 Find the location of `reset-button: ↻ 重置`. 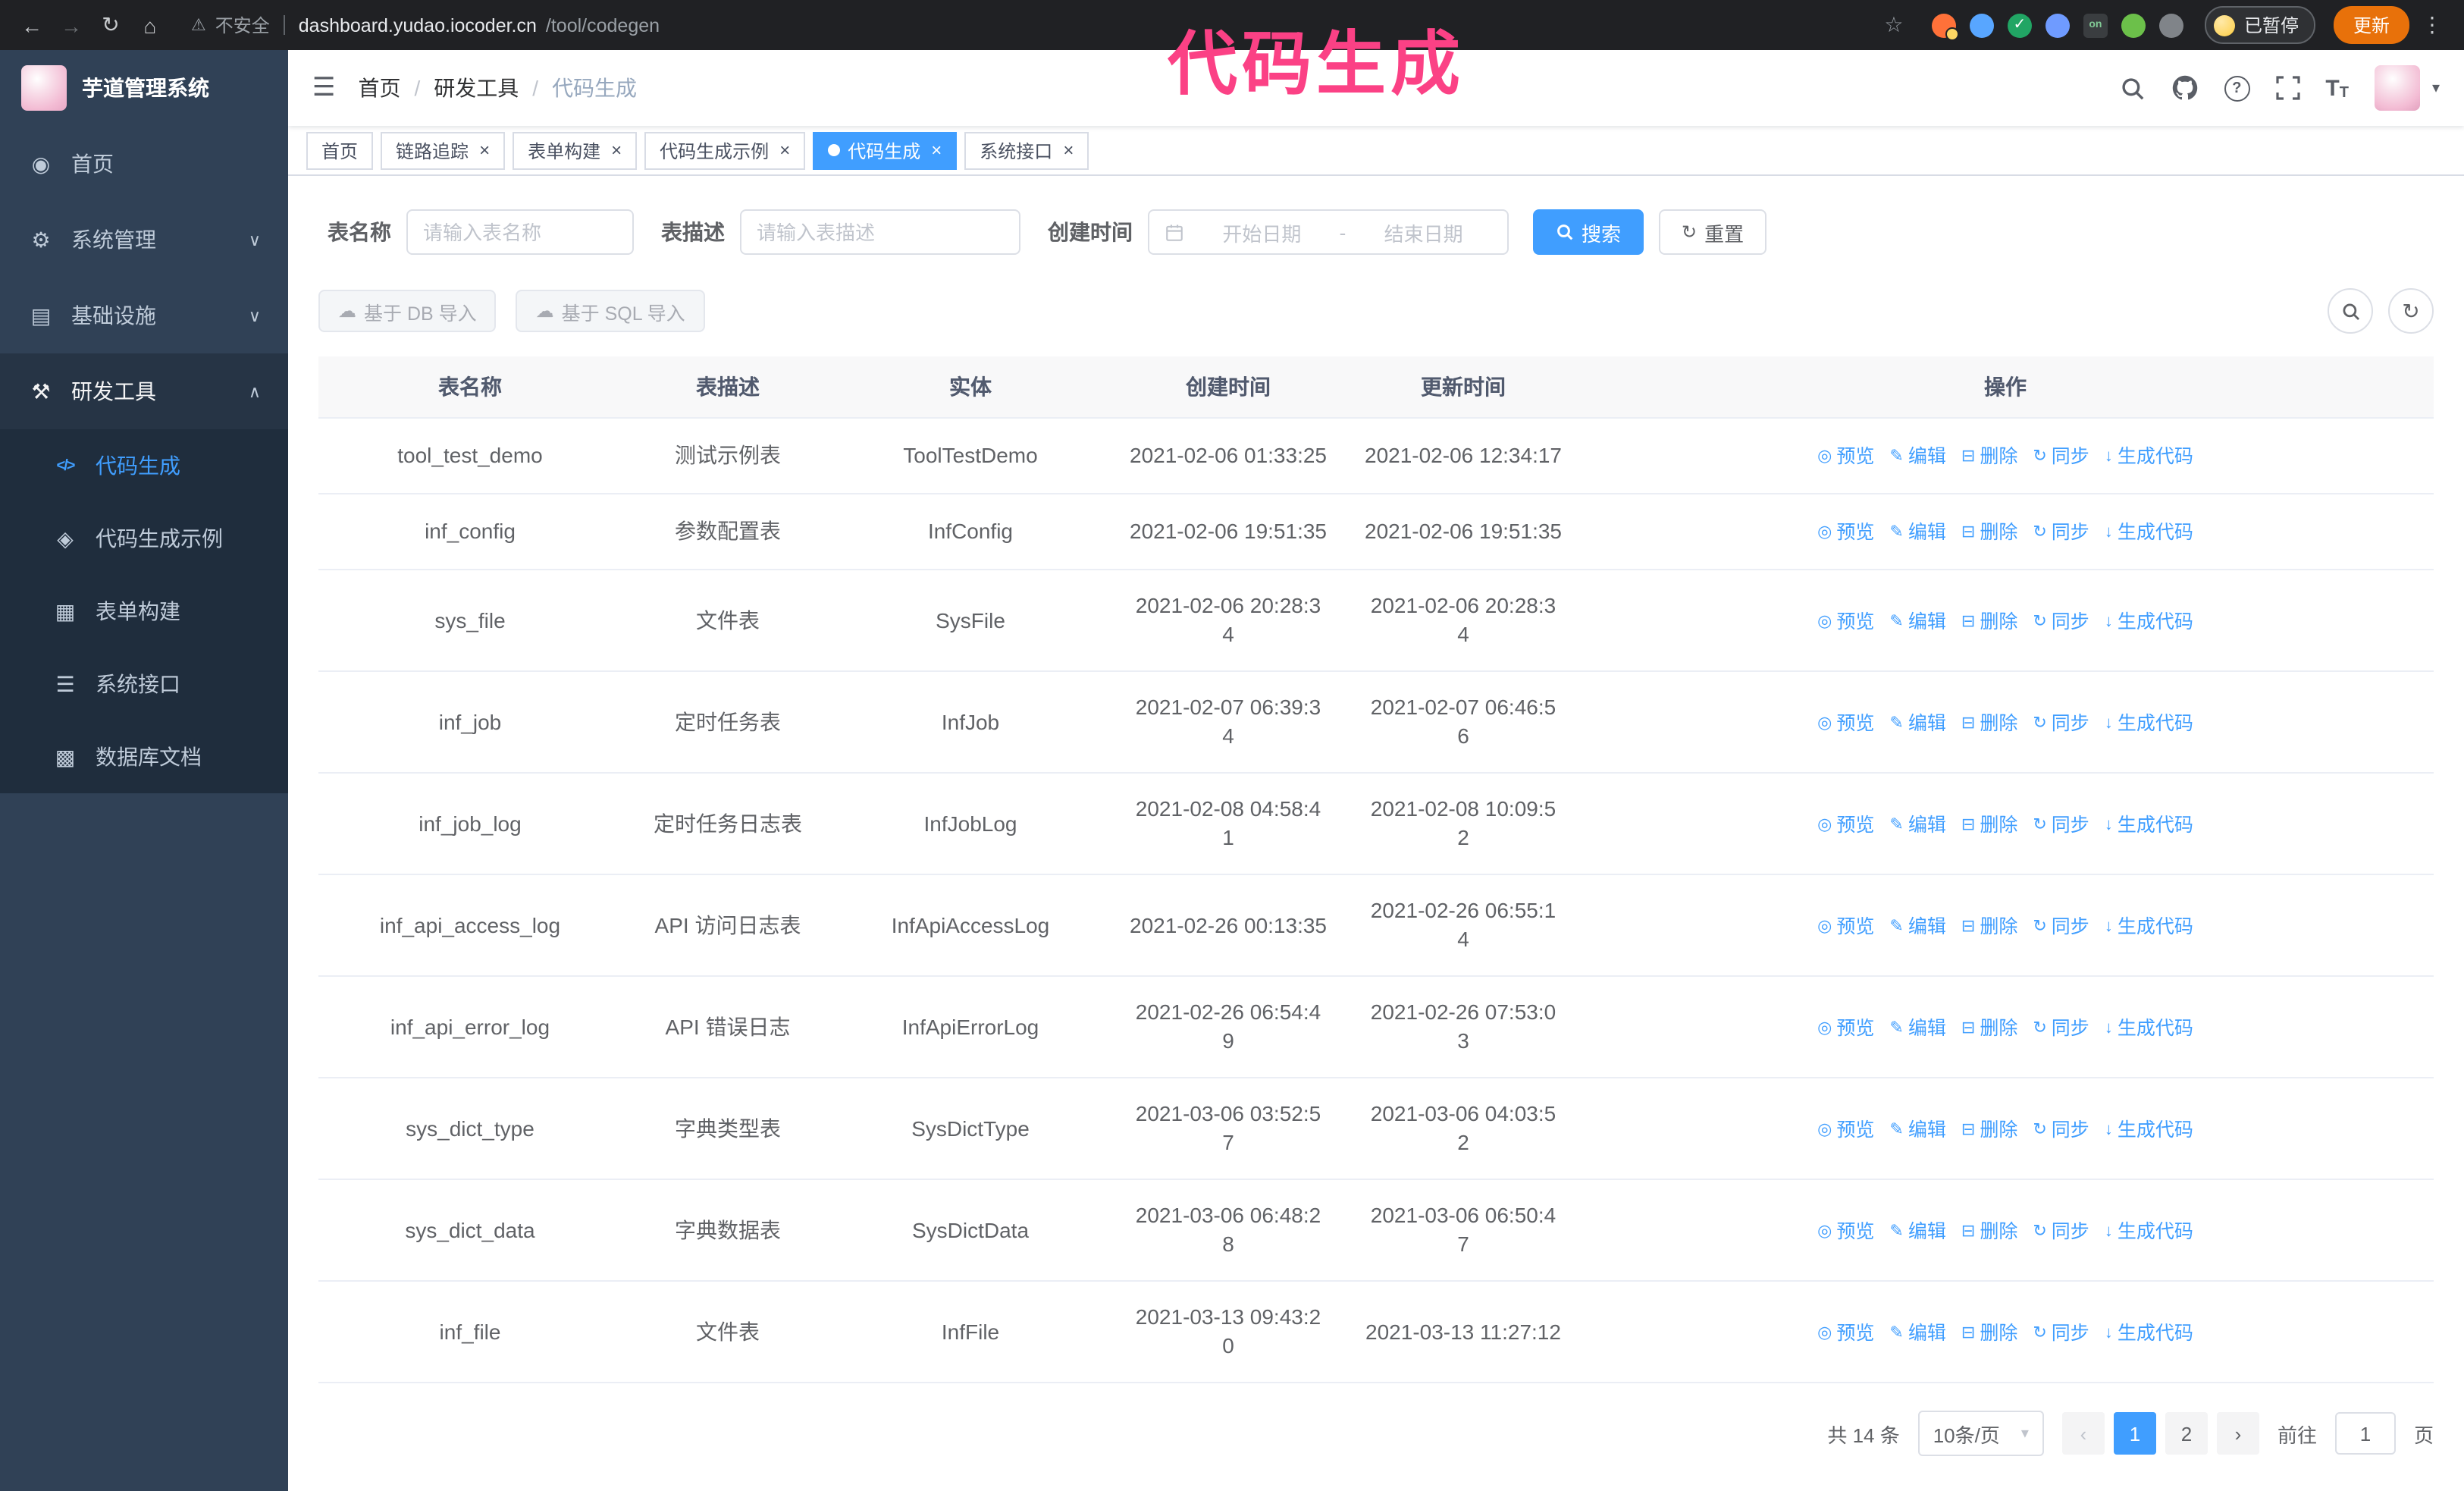

reset-button: ↻ 重置 is located at coordinates (1713, 232).